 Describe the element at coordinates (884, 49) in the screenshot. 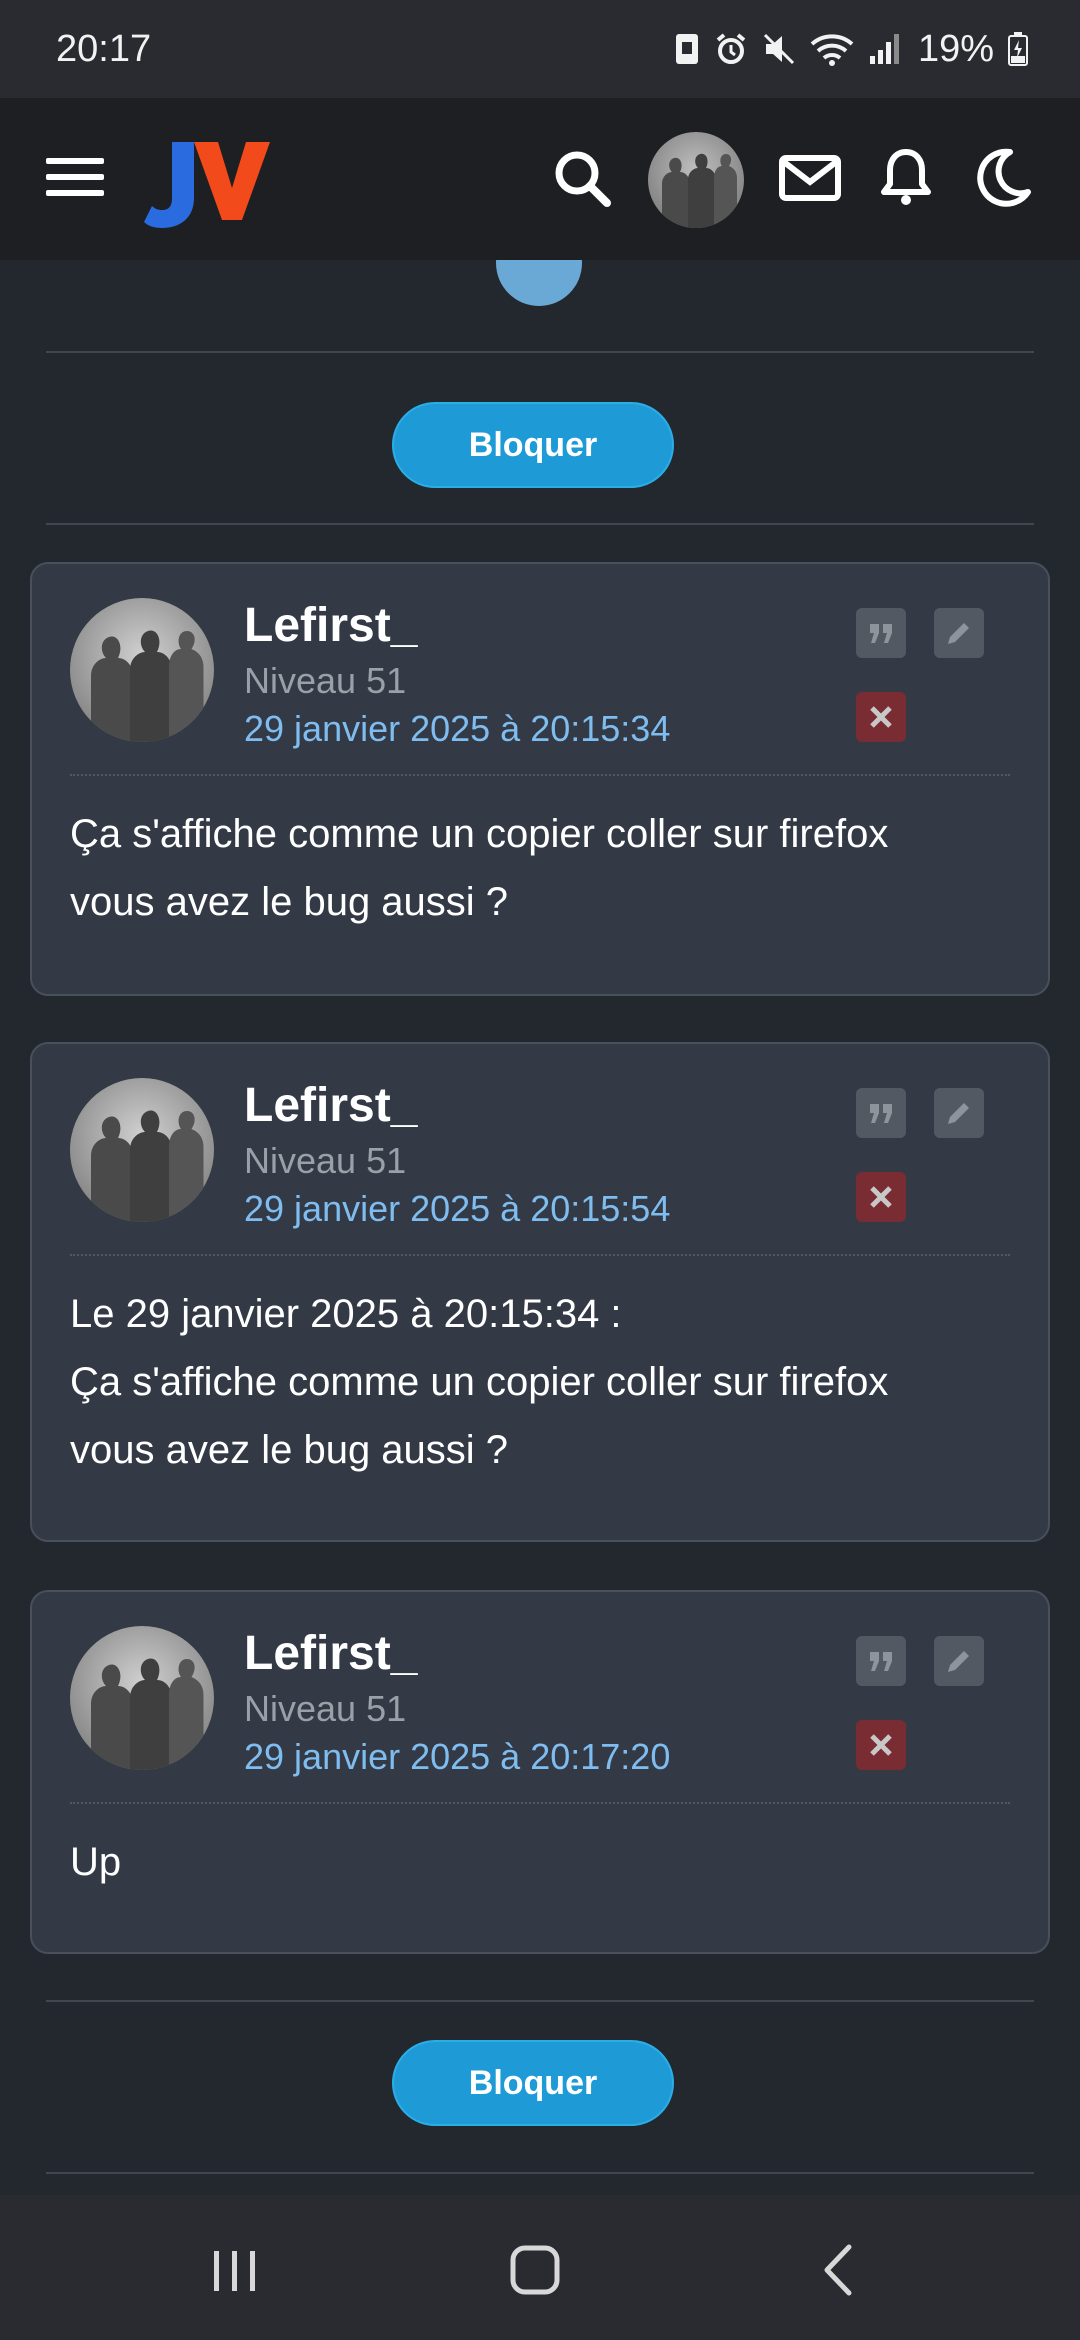

I see `signal-icon` at that location.